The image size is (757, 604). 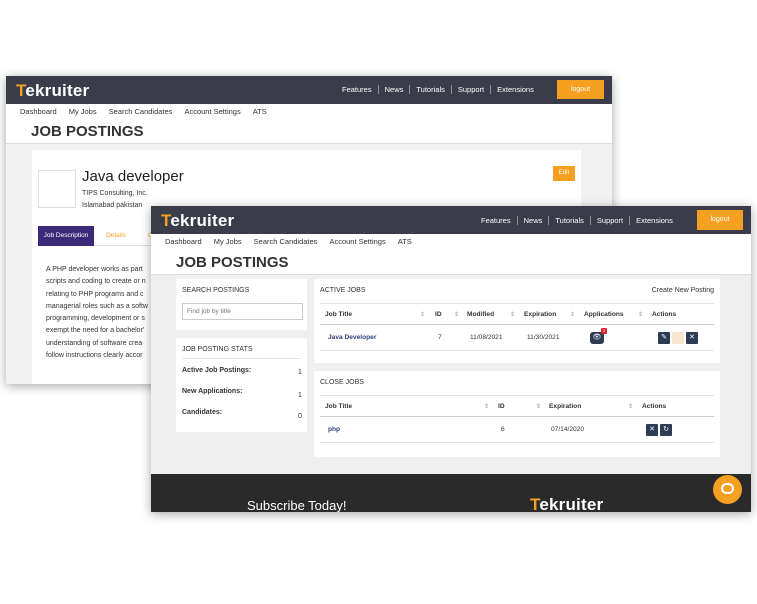 What do you see at coordinates (300, 372) in the screenshot?
I see `stat-active-value: 1` at bounding box center [300, 372].